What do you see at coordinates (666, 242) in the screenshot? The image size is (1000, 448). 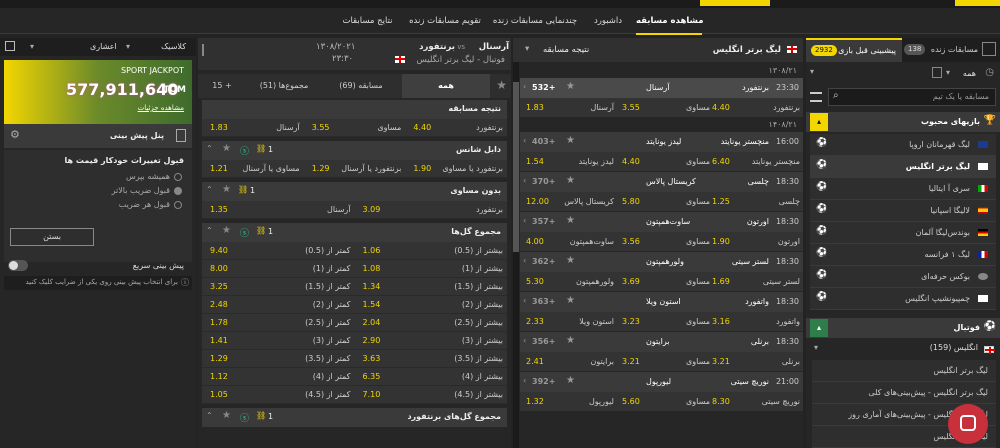 I see `odds-cell: 3.56 مساوی` at bounding box center [666, 242].